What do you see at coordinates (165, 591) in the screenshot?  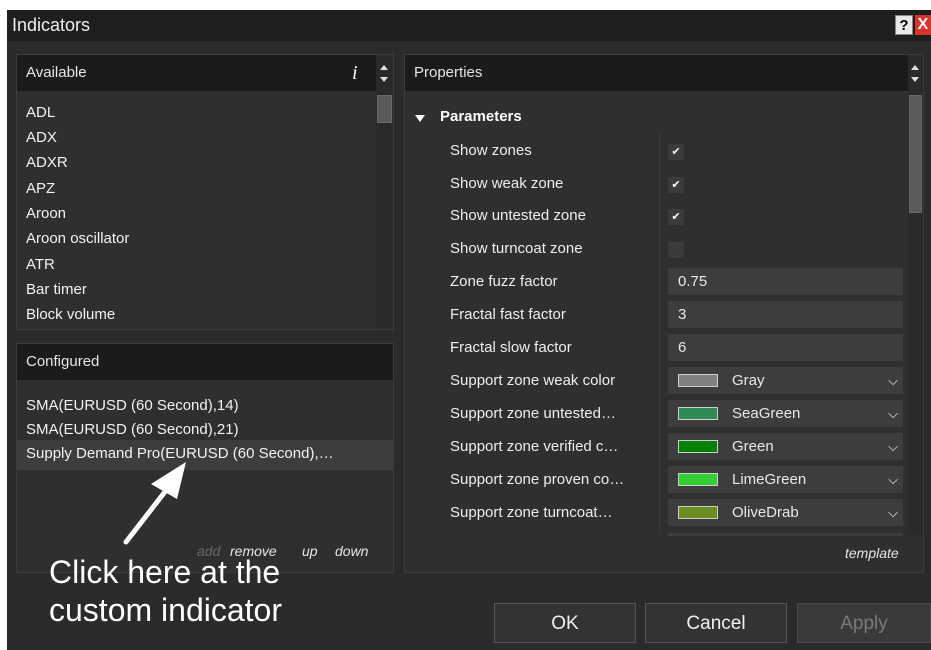 I see `annotation-text: Click here at the custom indicator` at bounding box center [165, 591].